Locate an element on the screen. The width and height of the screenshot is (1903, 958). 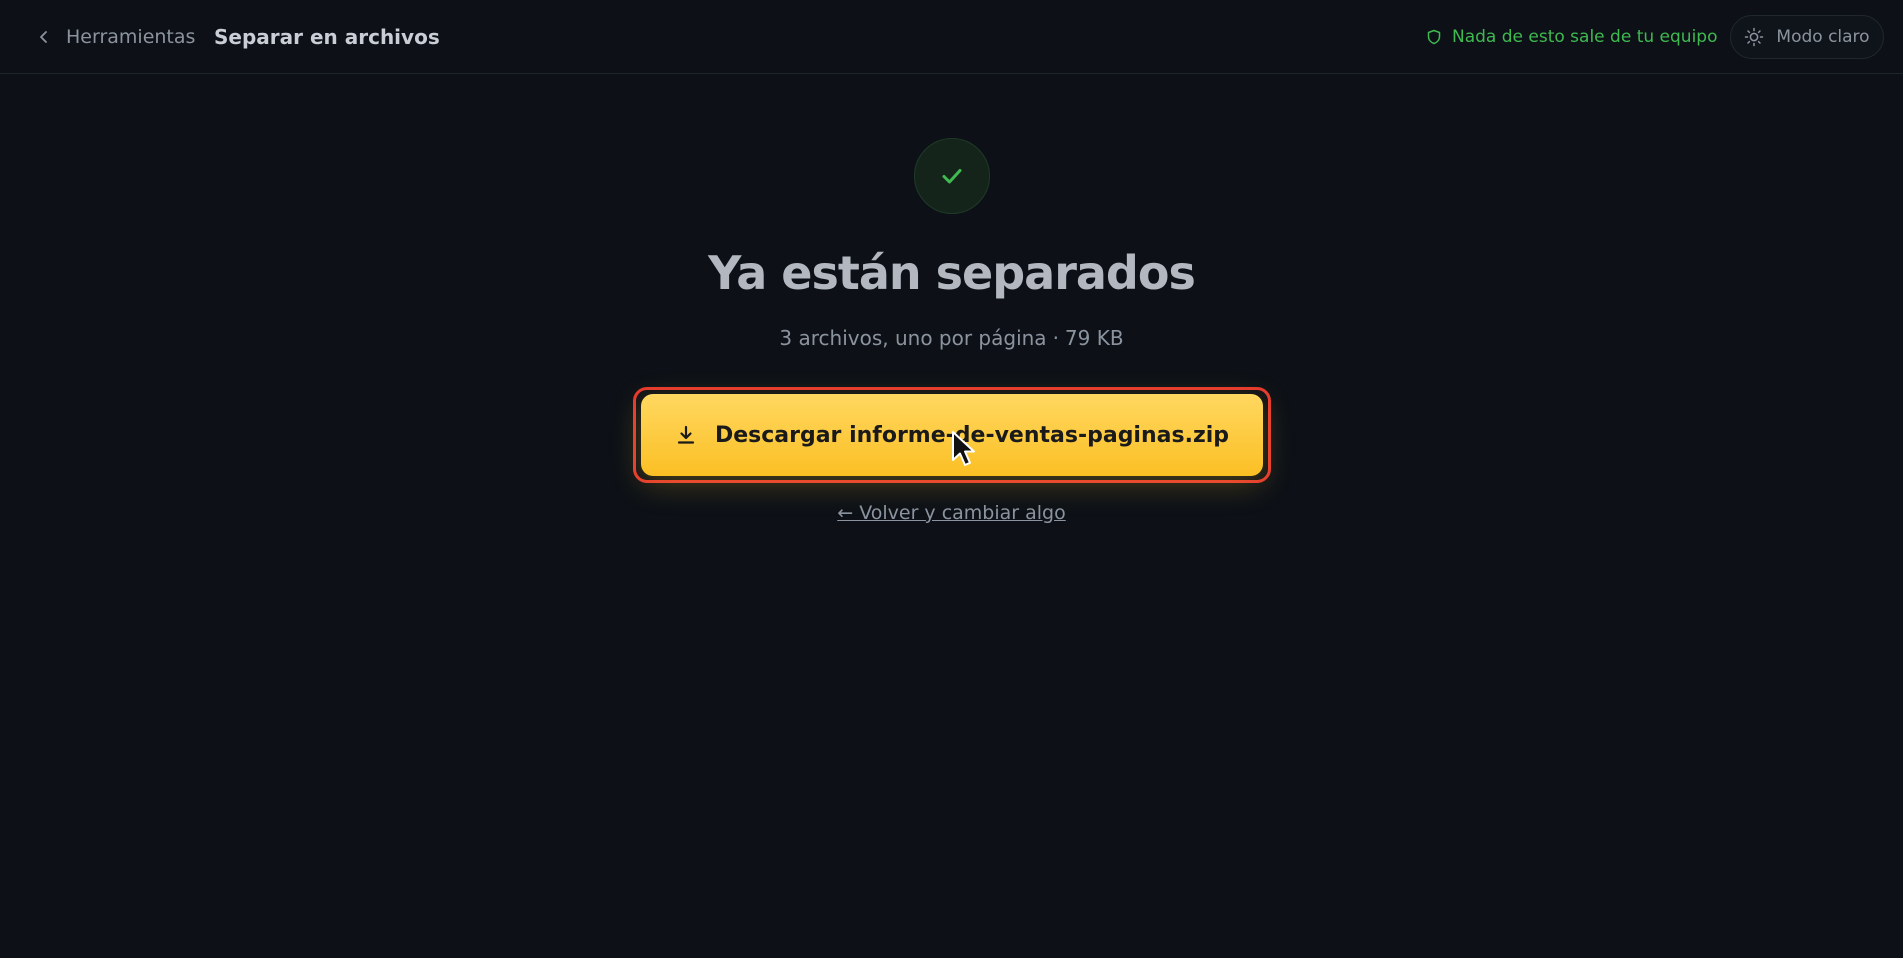
result-headline: Ya están separados is located at coordinates (952, 273).